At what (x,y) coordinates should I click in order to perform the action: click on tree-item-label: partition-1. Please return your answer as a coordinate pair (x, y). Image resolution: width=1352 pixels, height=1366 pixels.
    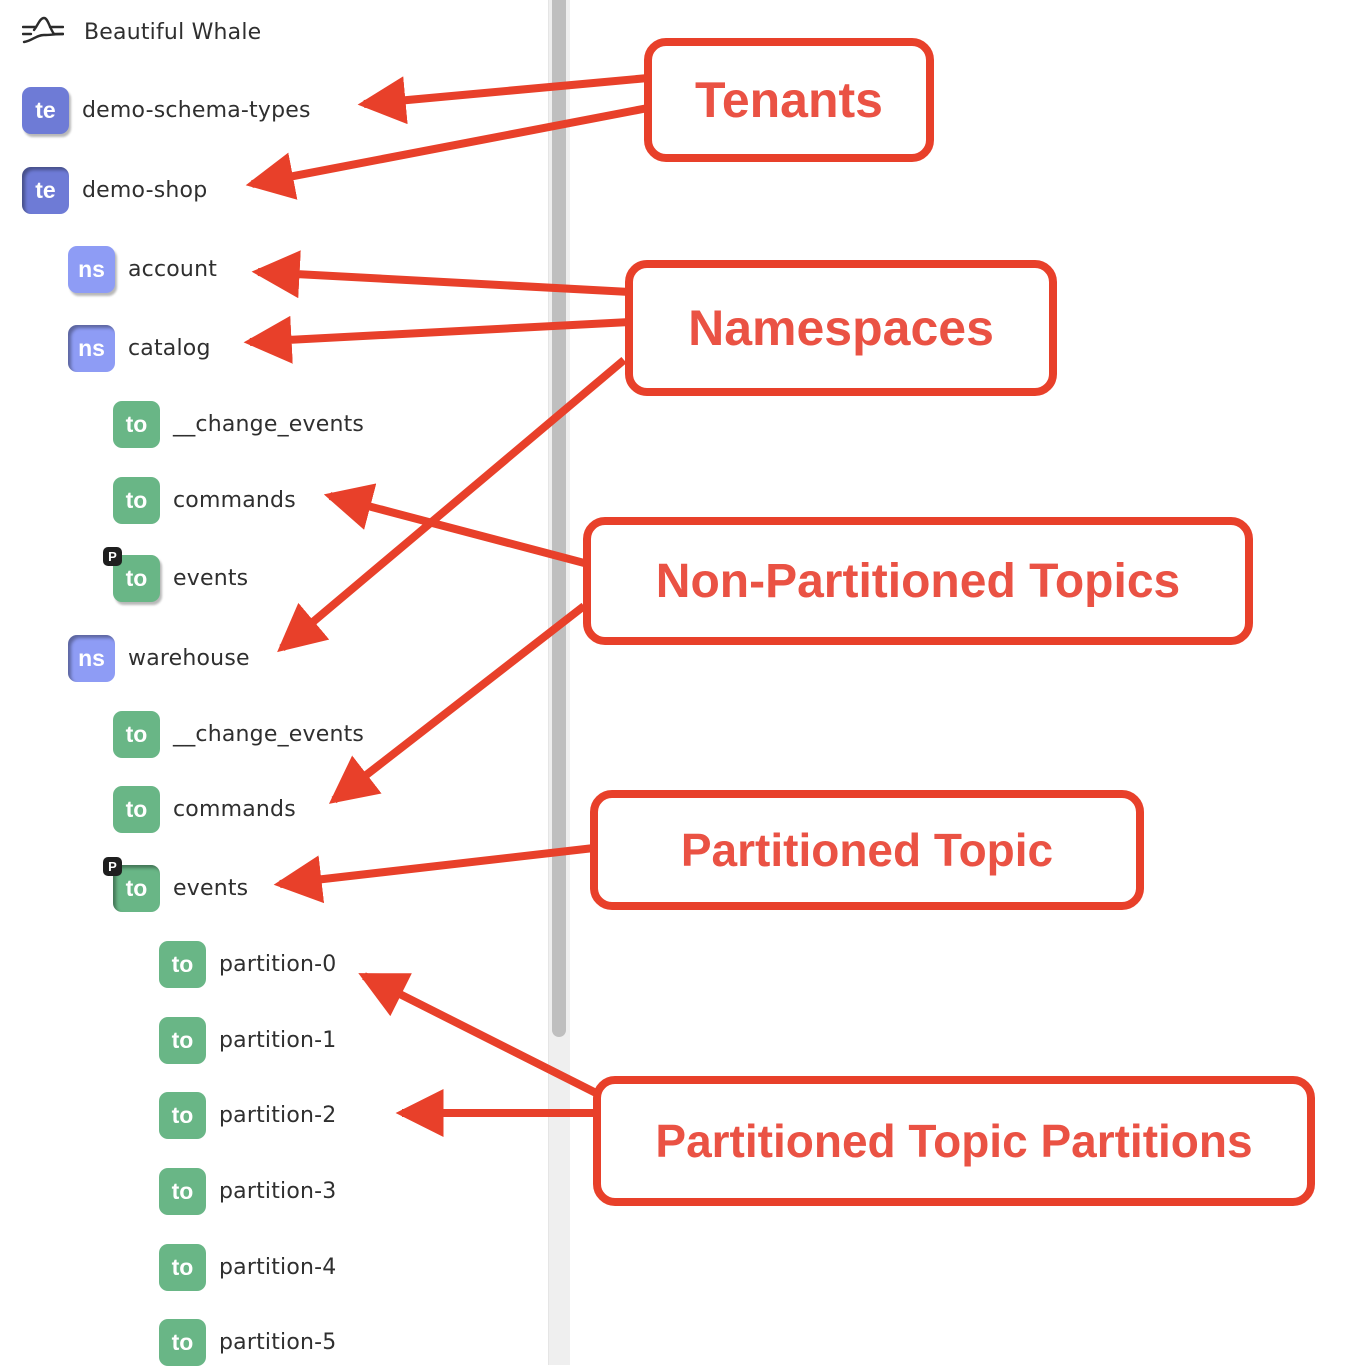
    Looking at the image, I should click on (278, 1040).